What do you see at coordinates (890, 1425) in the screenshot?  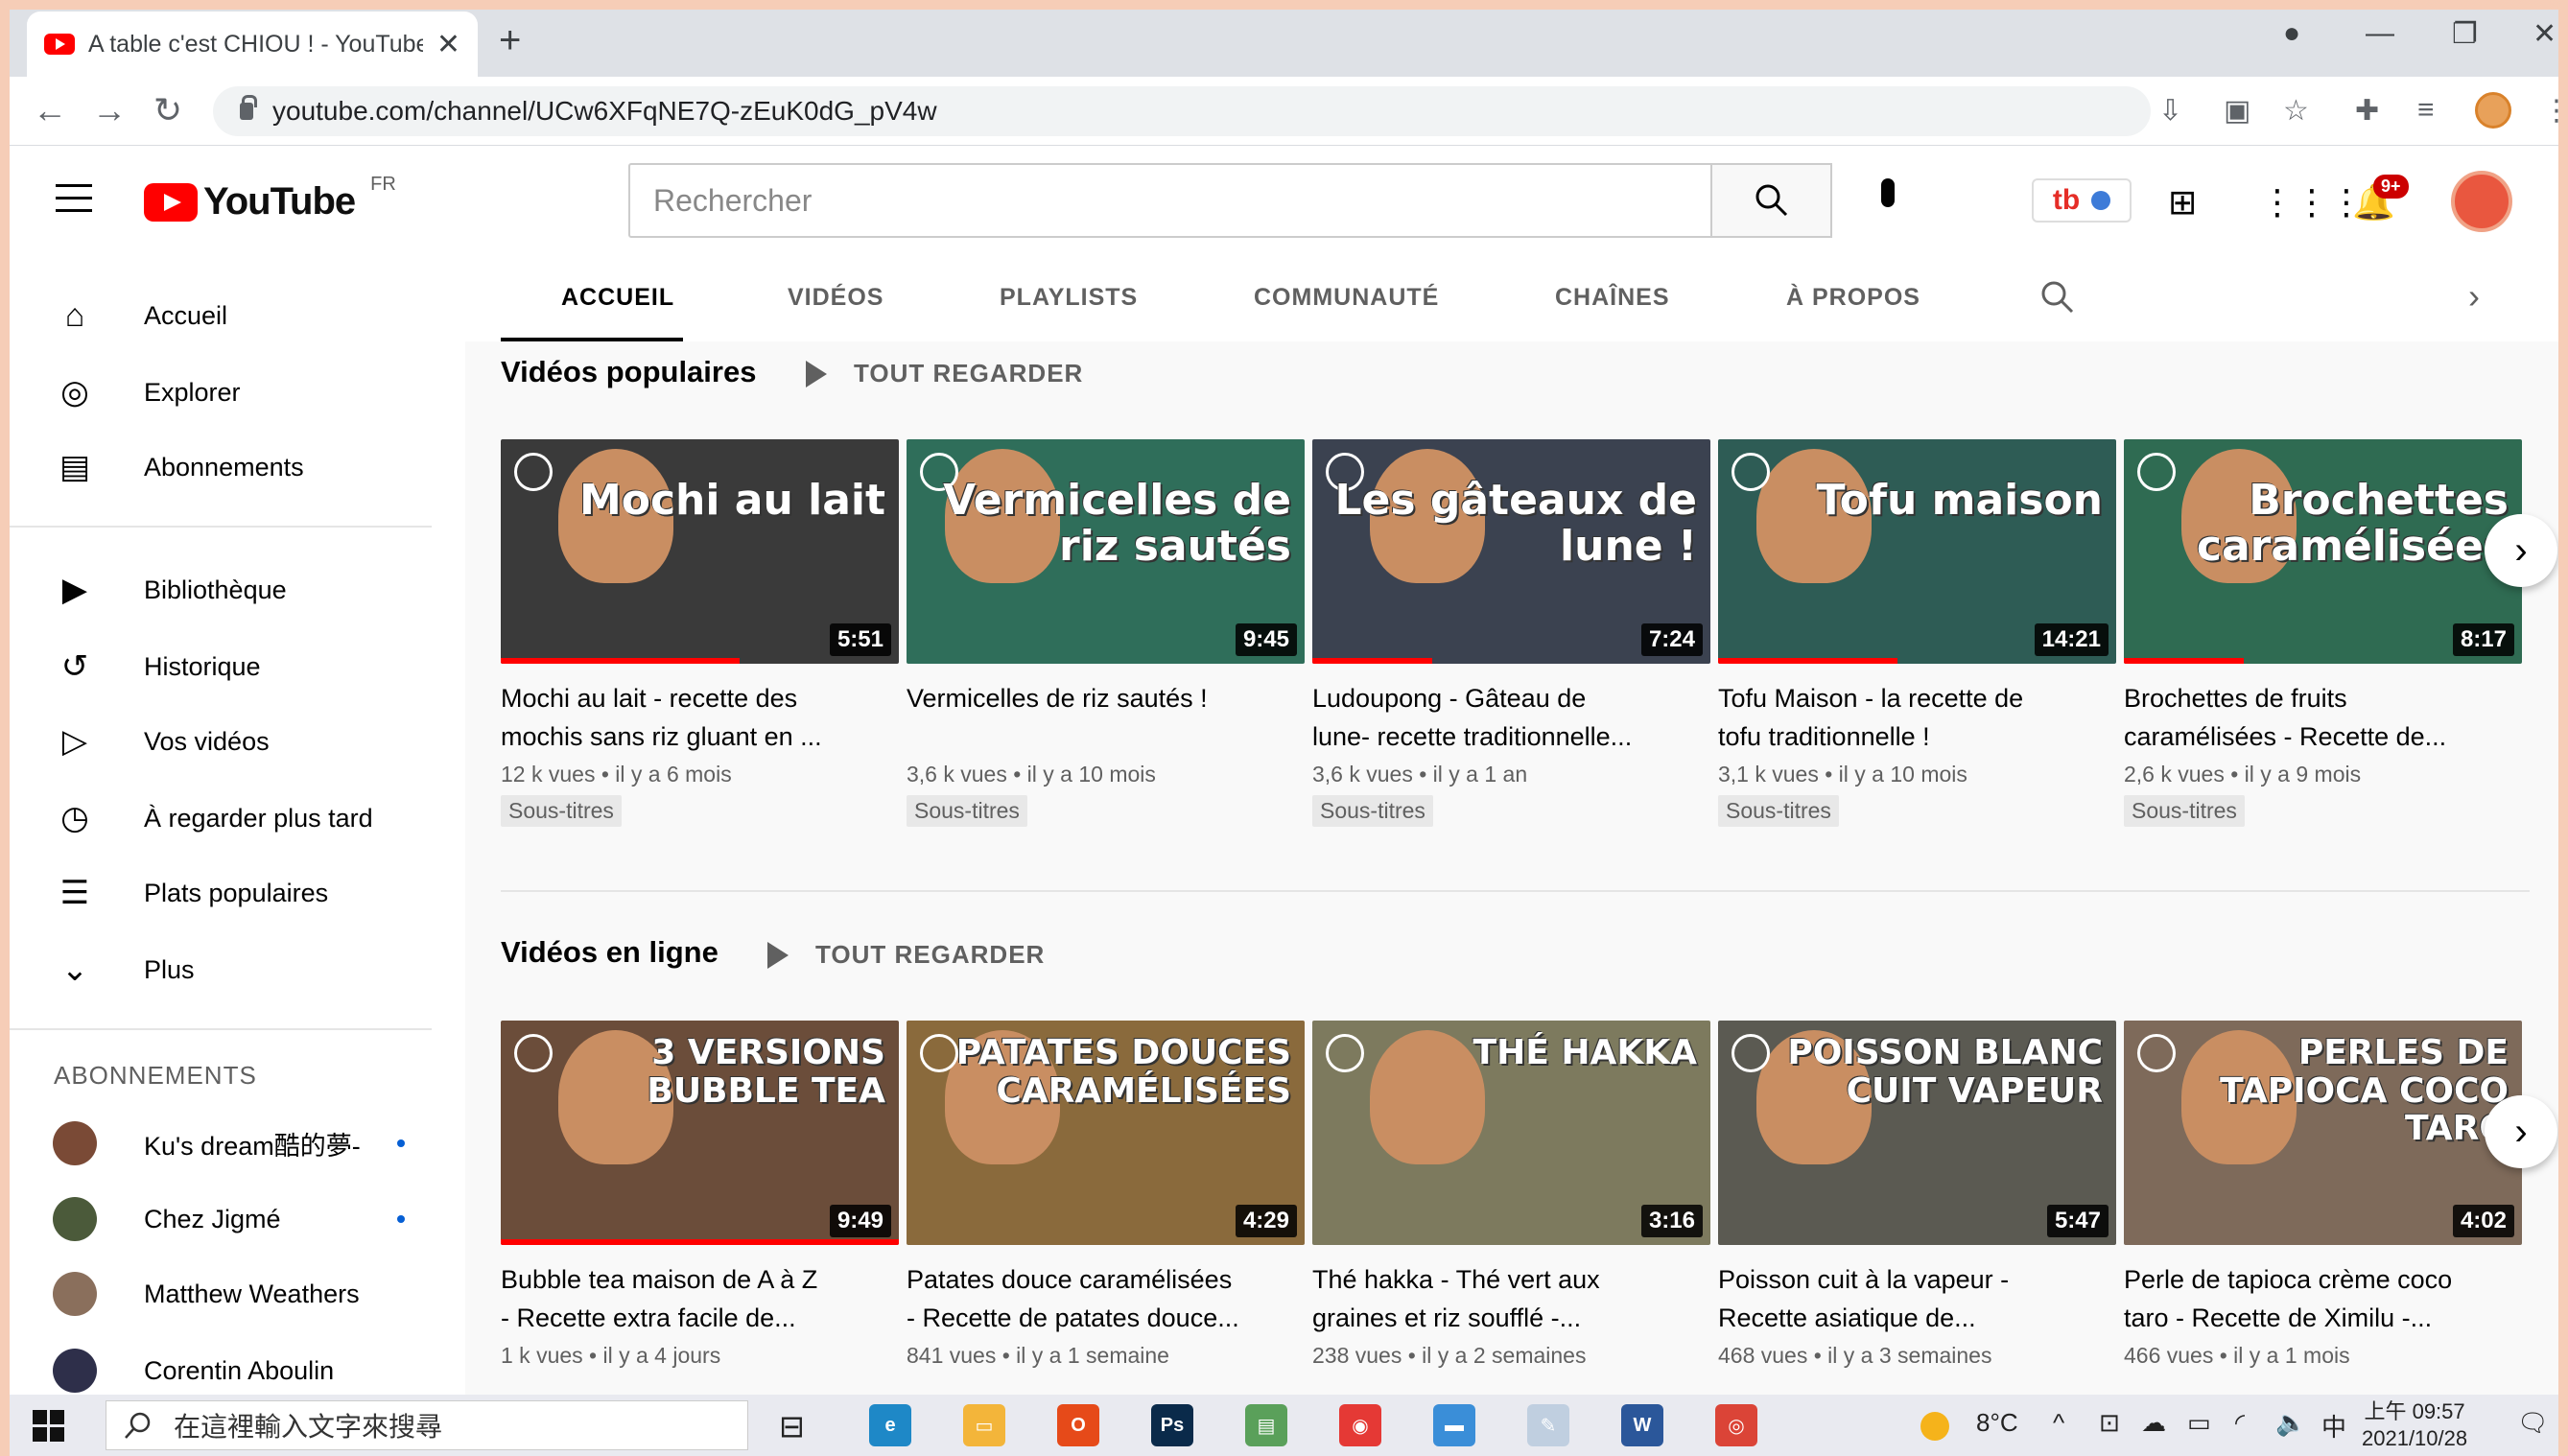 I see `taskbar-app-edge-icon: e` at bounding box center [890, 1425].